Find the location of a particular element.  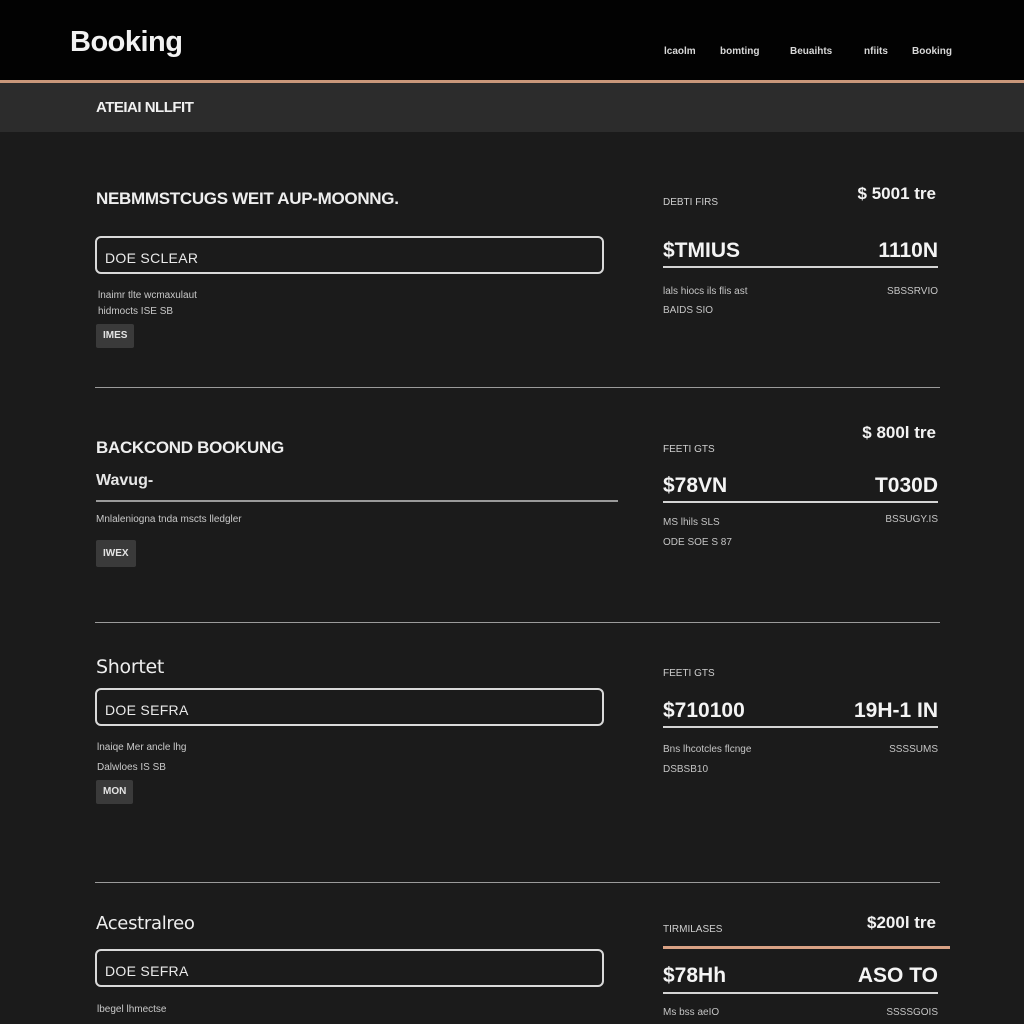

field-value: DOE SCLEAR is located at coordinates (152, 258).